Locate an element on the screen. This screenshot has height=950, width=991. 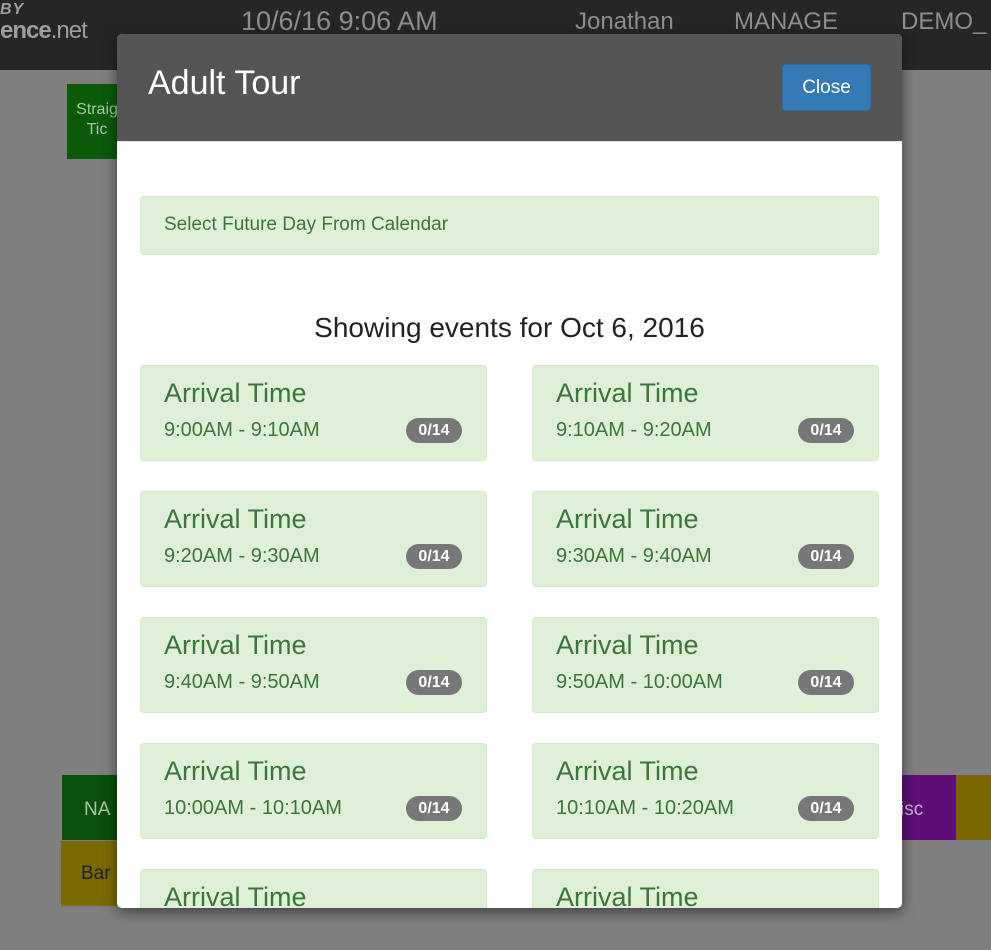
event-slot: Arrival Time 10:10AM - 10:20AM 0/14 is located at coordinates (705, 791).